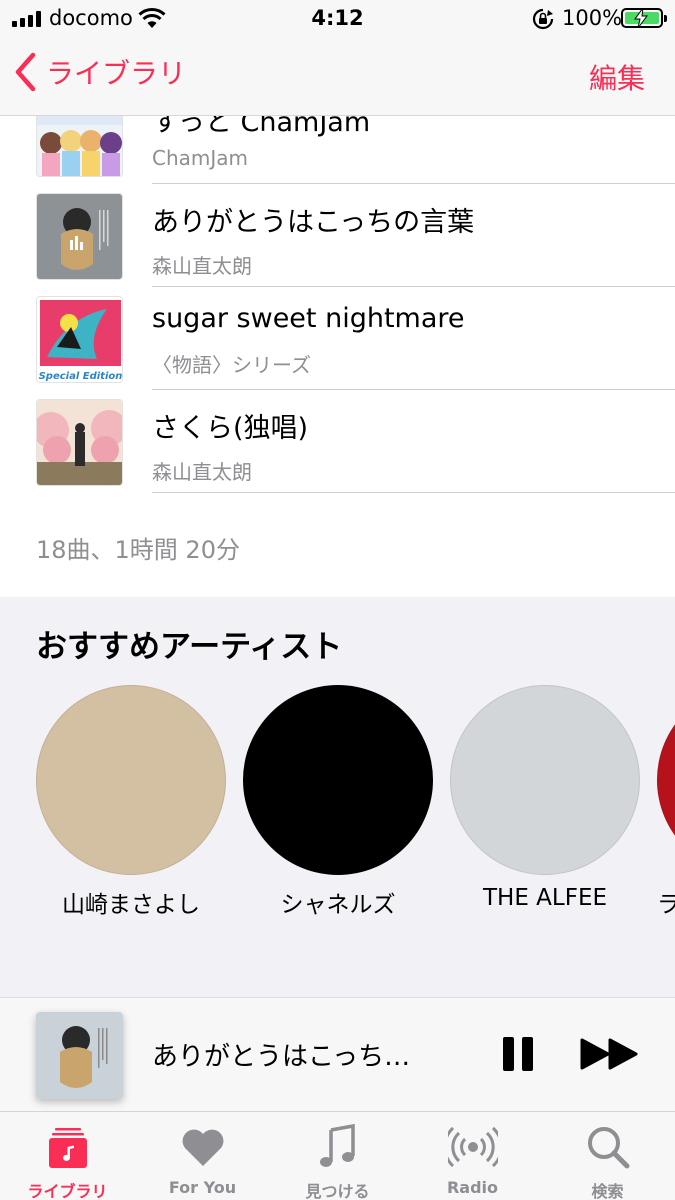 The width and height of the screenshot is (675, 1200). What do you see at coordinates (68, 1148) in the screenshot?
I see `library-icon` at bounding box center [68, 1148].